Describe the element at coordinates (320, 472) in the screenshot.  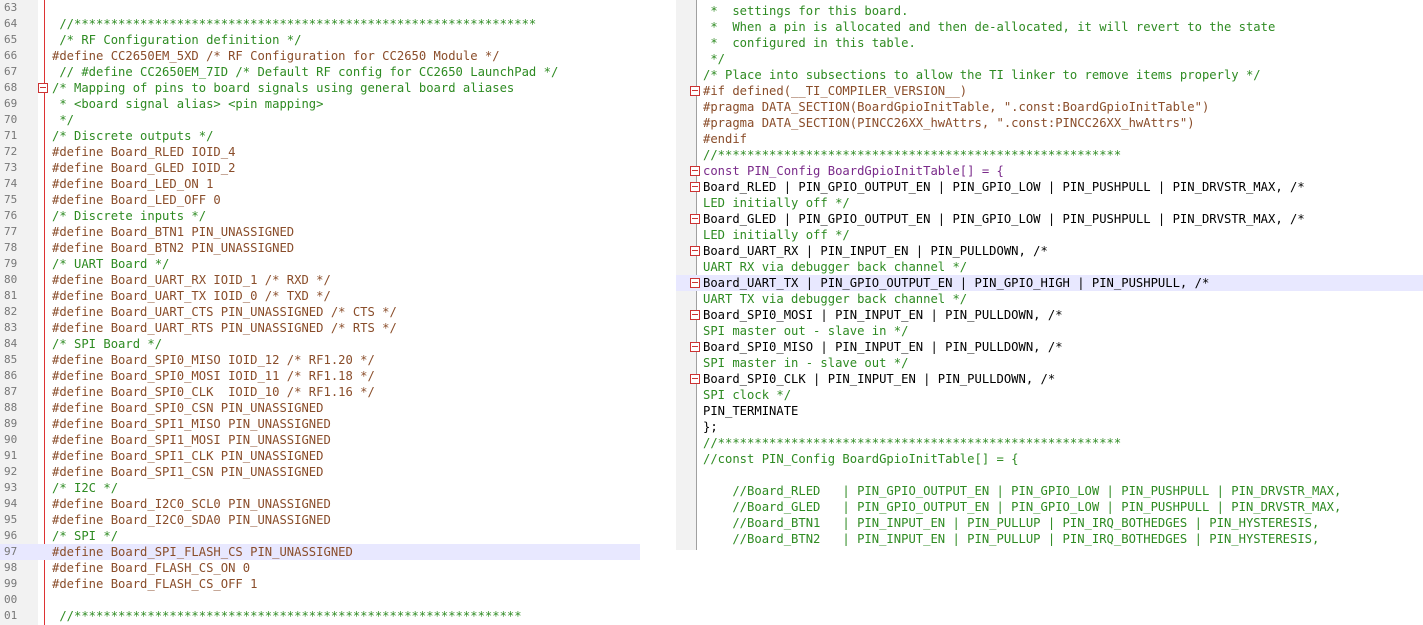
I see `code-line: 92 #define Board_SPI1_CSN PIN_UNASSIGNED` at that location.